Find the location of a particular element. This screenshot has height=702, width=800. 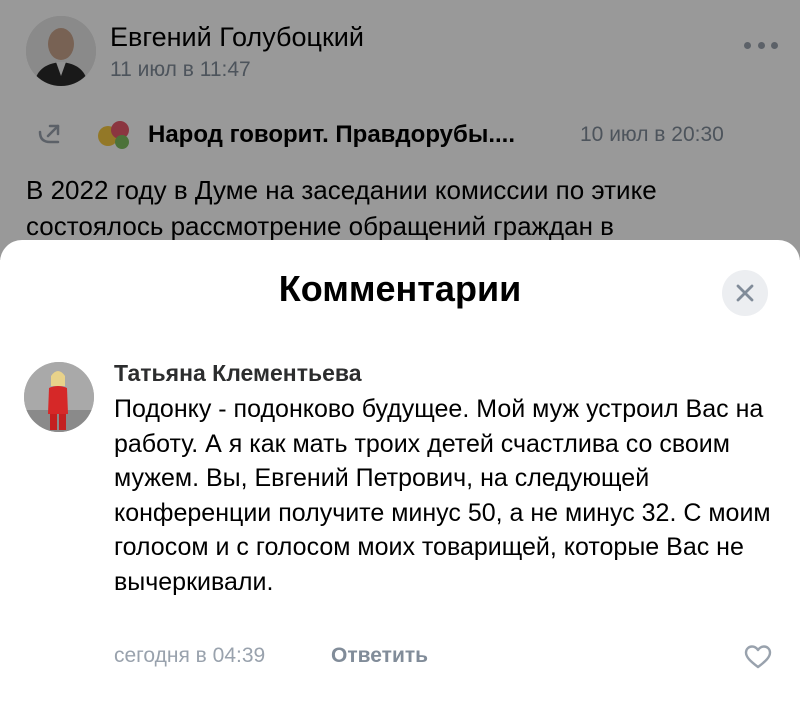

close-icon is located at coordinates (745, 293).